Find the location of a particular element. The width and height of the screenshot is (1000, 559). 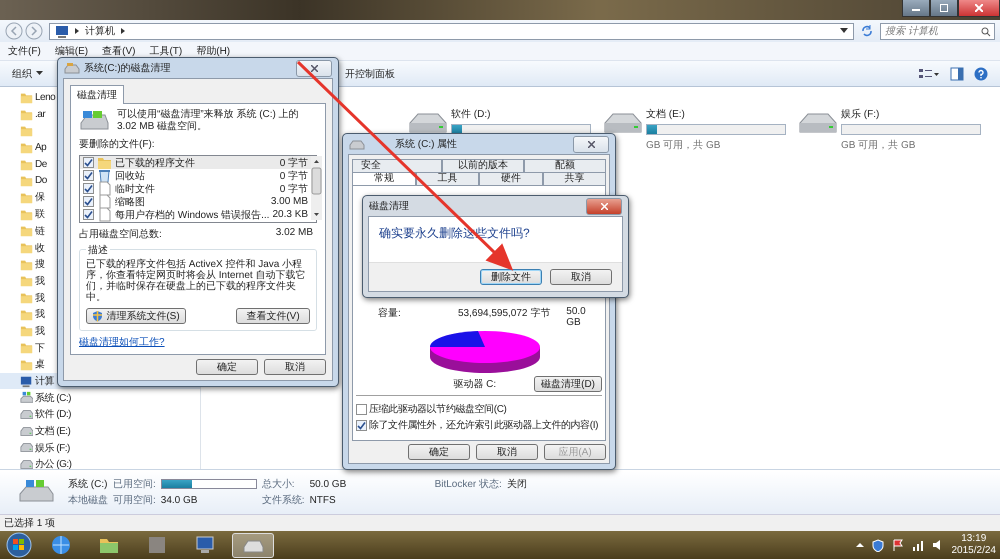

dialog-title: 系统(C:)的磁盘清理 is located at coordinates (127, 68).